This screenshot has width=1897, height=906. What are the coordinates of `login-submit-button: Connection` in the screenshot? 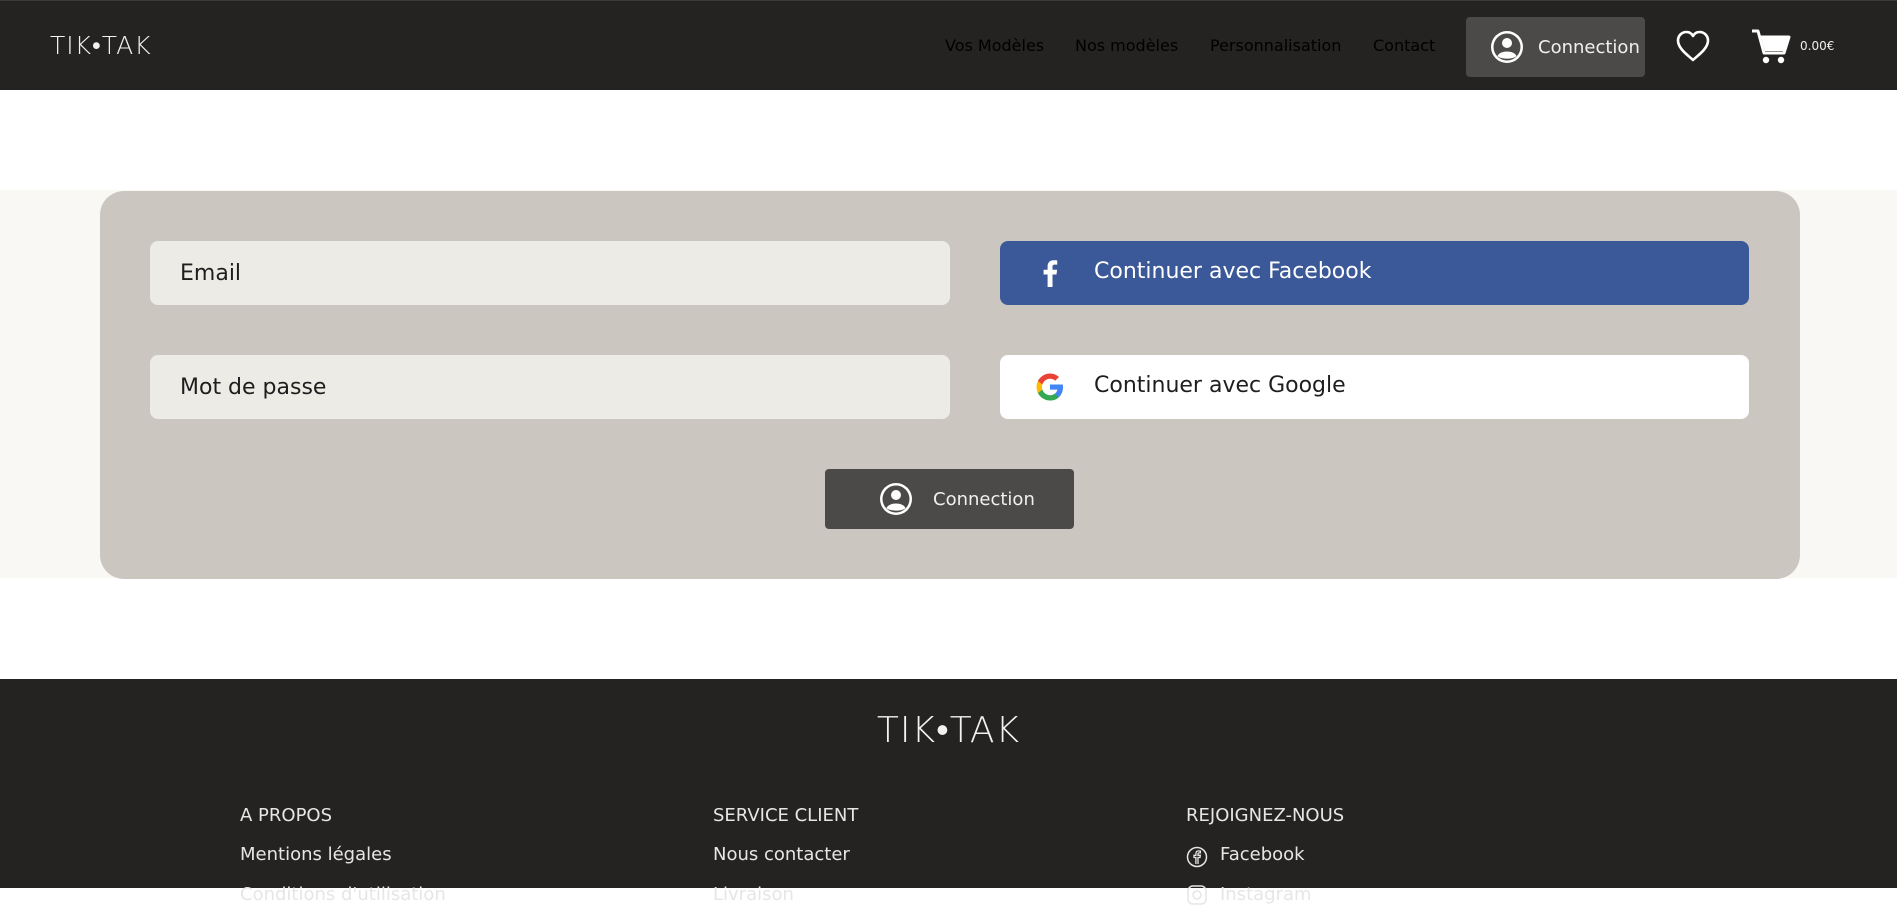 It's located at (949, 499).